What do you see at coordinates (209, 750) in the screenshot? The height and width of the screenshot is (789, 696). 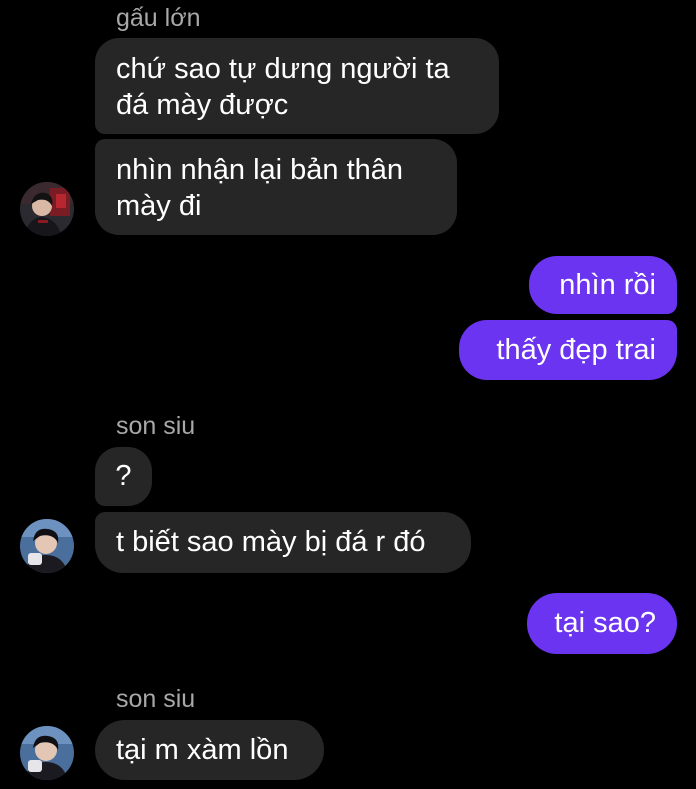 I see `incoming-message-bubble: tại m xàm lồn` at bounding box center [209, 750].